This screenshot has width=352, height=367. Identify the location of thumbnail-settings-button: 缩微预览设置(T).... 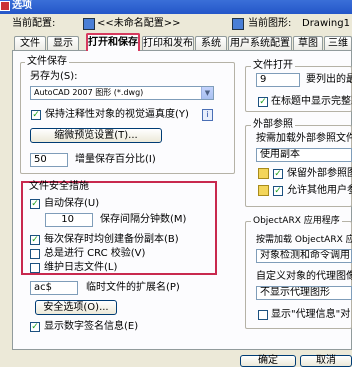
(96, 135).